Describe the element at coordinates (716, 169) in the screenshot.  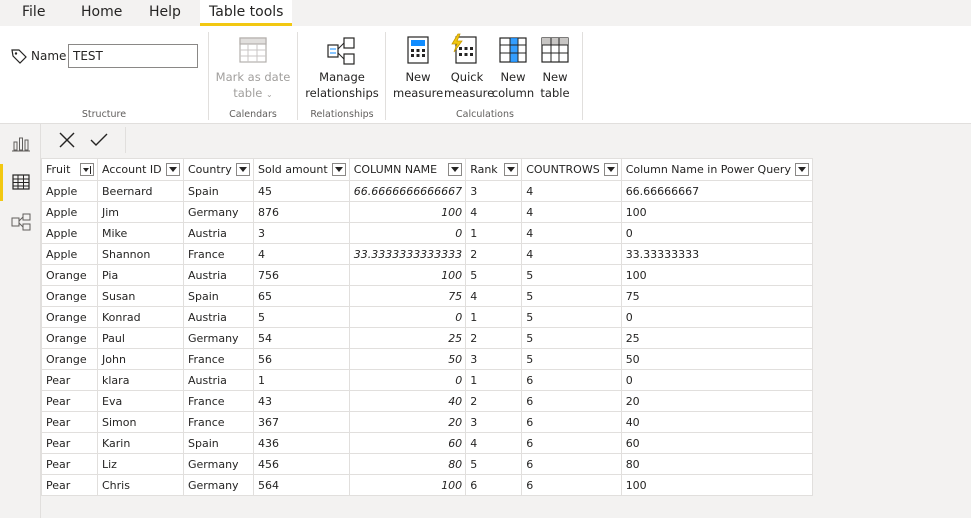
I see `column-header: Column Name in Power Query` at that location.